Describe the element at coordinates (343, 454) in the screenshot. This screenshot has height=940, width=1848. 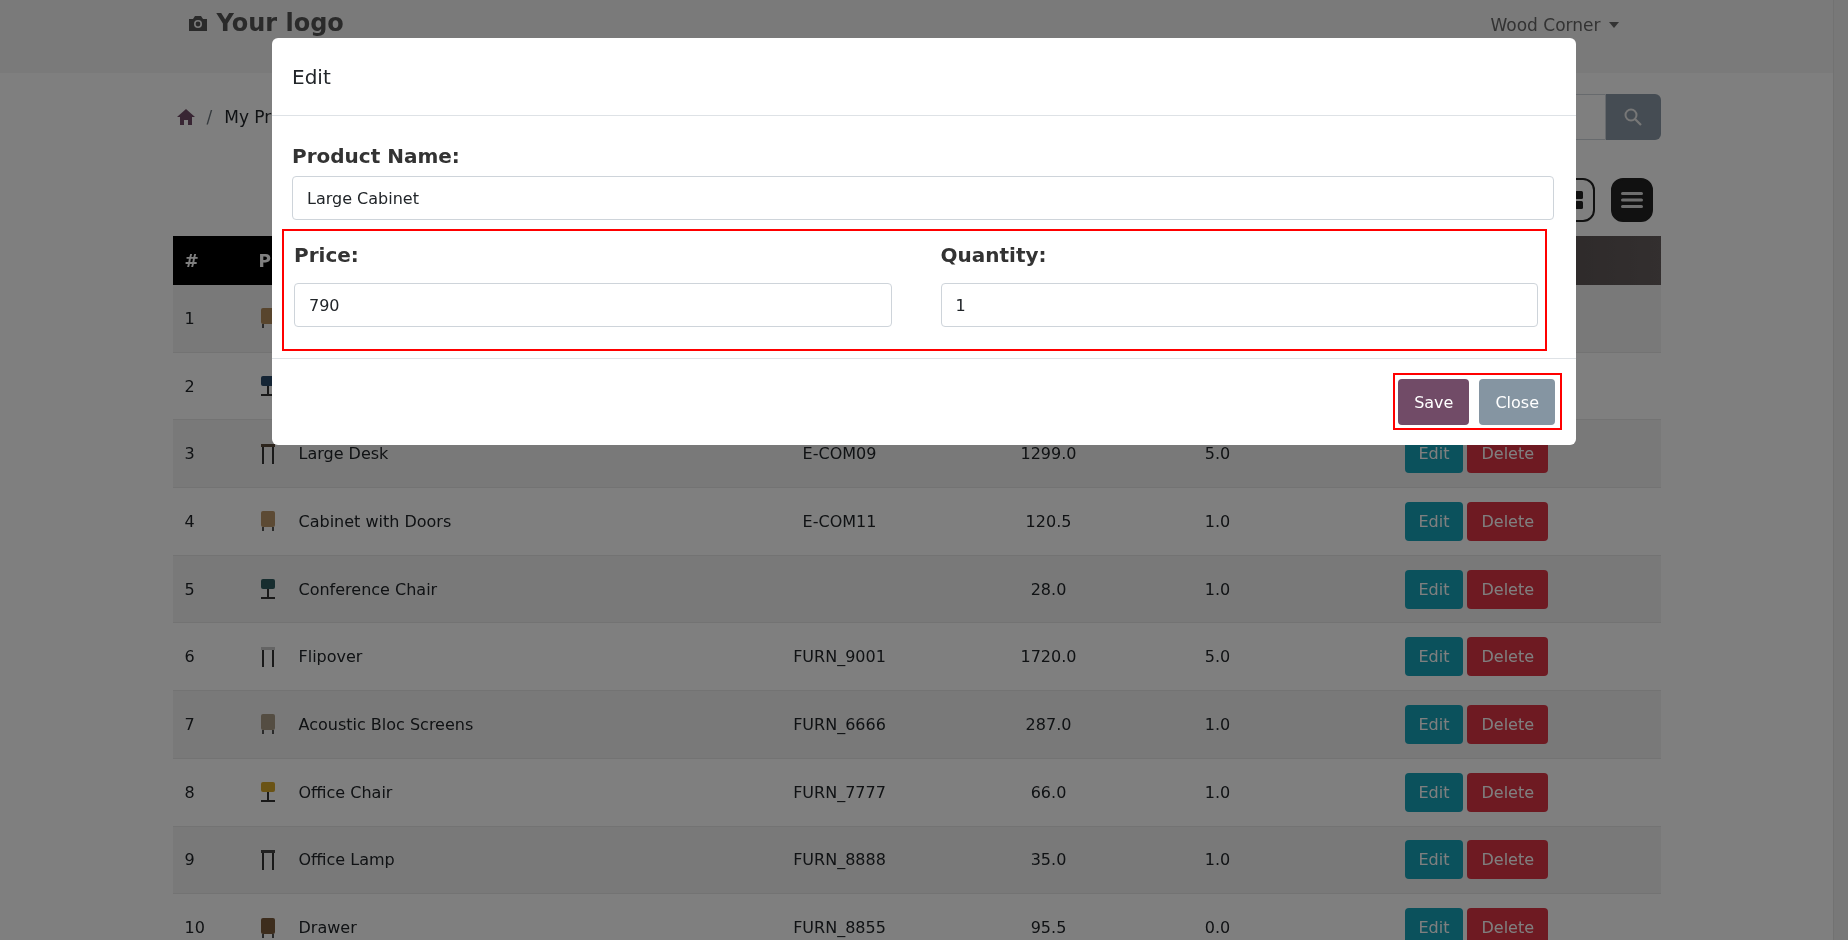
I see `product-name: Large Desk` at that location.